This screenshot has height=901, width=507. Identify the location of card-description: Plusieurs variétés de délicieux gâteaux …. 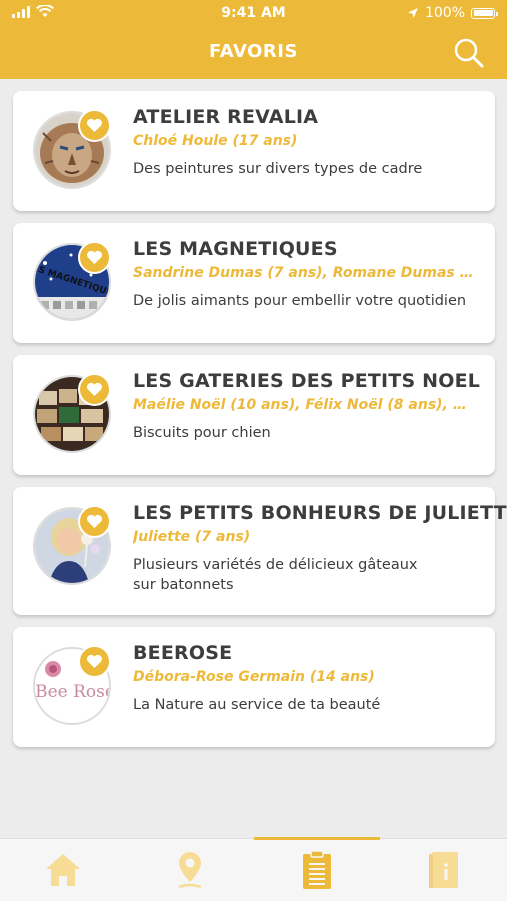
(275, 575).